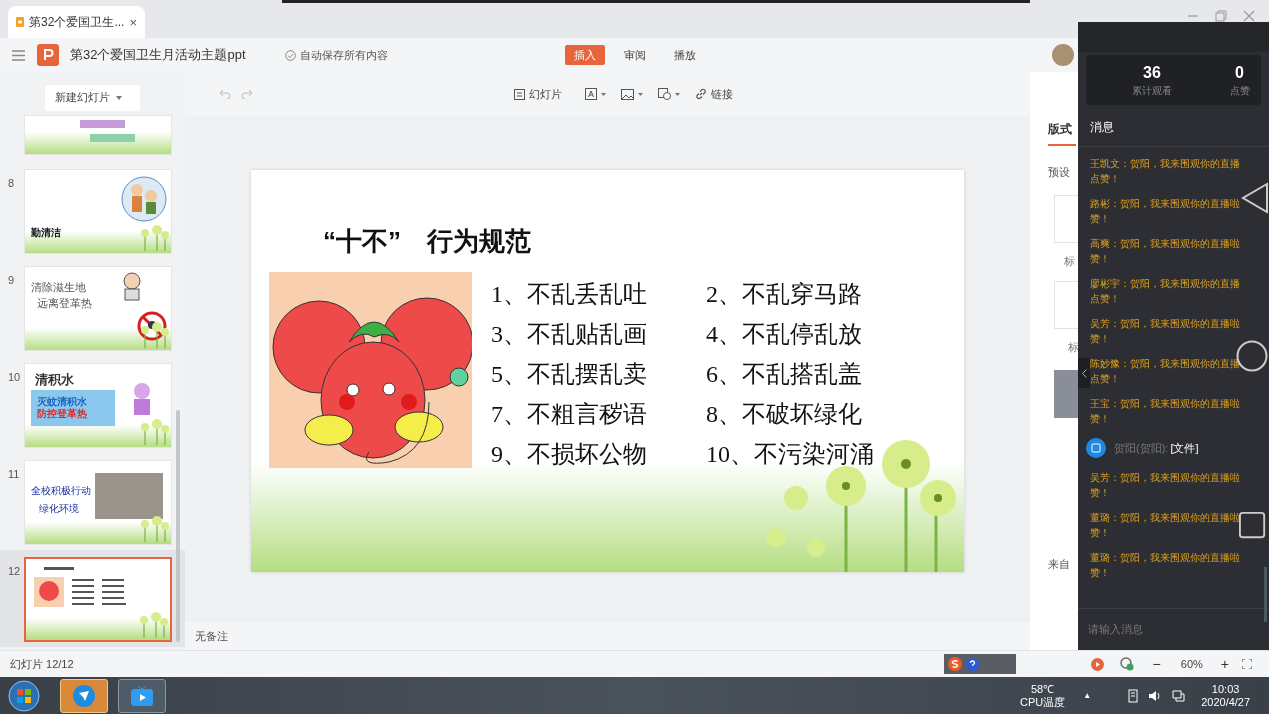 The width and height of the screenshot is (1269, 714). I want to click on text-box-button, so click(595, 94).